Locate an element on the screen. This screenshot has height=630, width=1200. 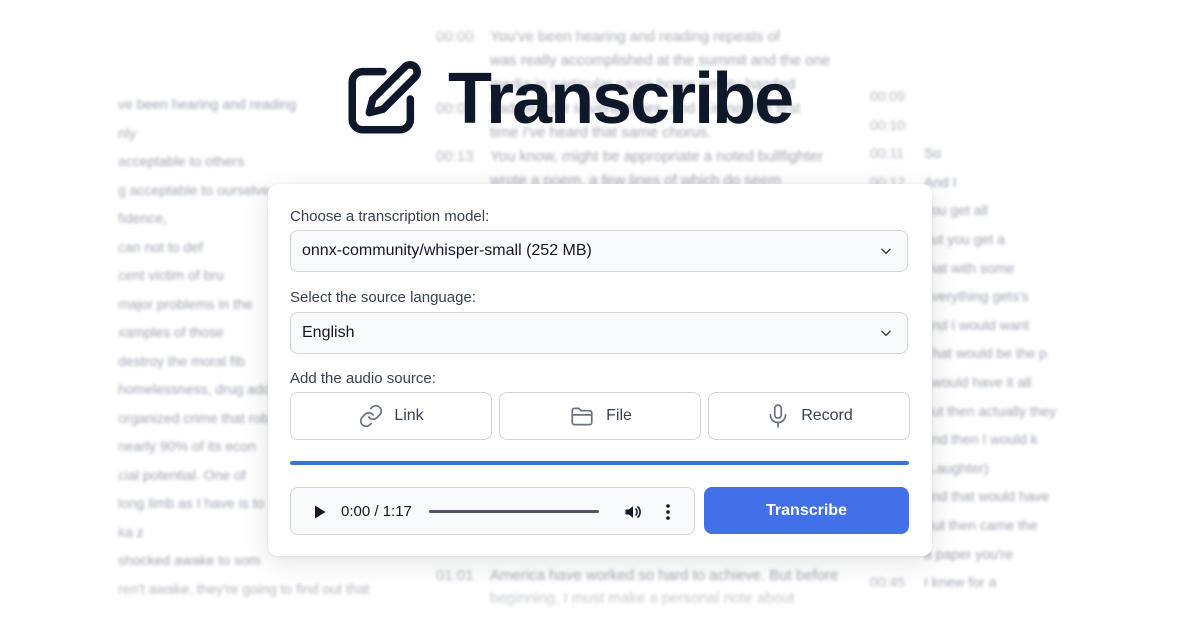
link-icon is located at coordinates (371, 416).